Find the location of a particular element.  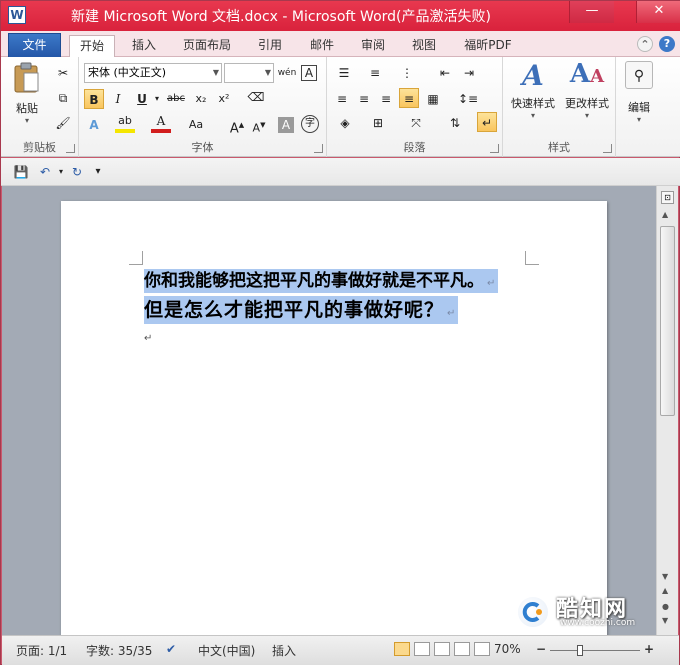

numbering-icon: ≡ is located at coordinates (375, 73).